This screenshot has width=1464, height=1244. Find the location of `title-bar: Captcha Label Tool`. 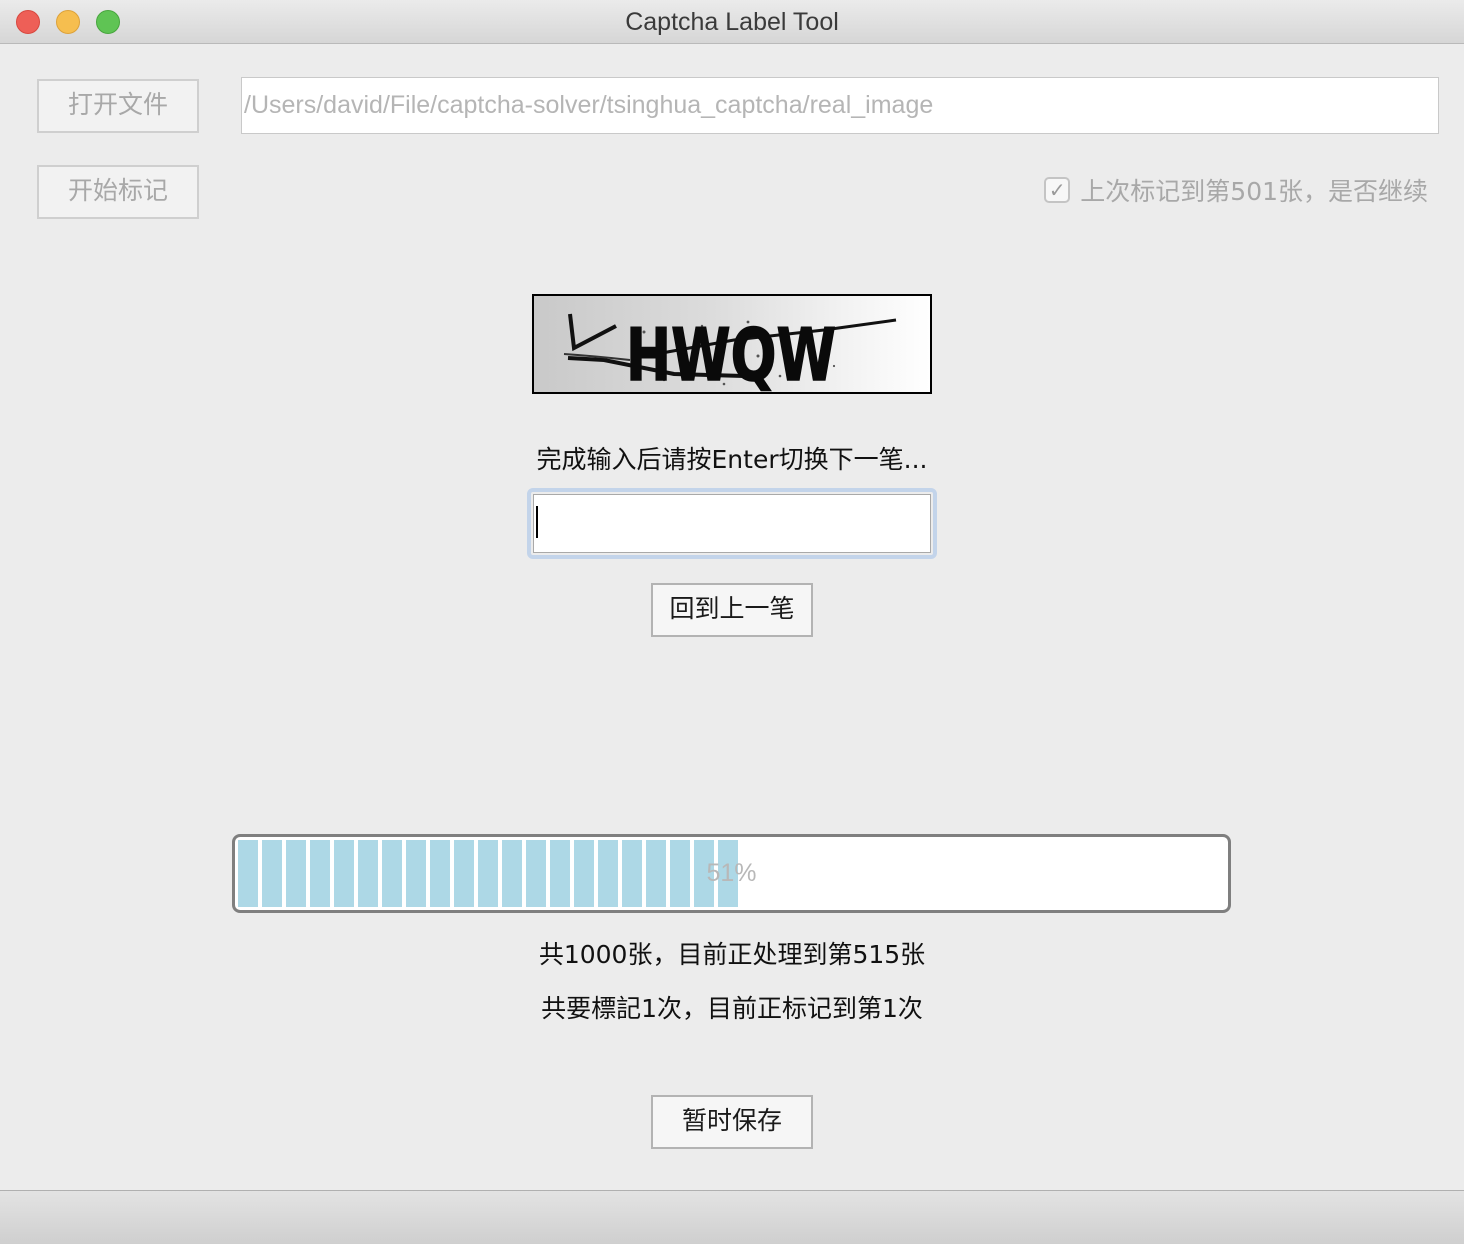

title-bar: Captcha Label Tool is located at coordinates (732, 22).